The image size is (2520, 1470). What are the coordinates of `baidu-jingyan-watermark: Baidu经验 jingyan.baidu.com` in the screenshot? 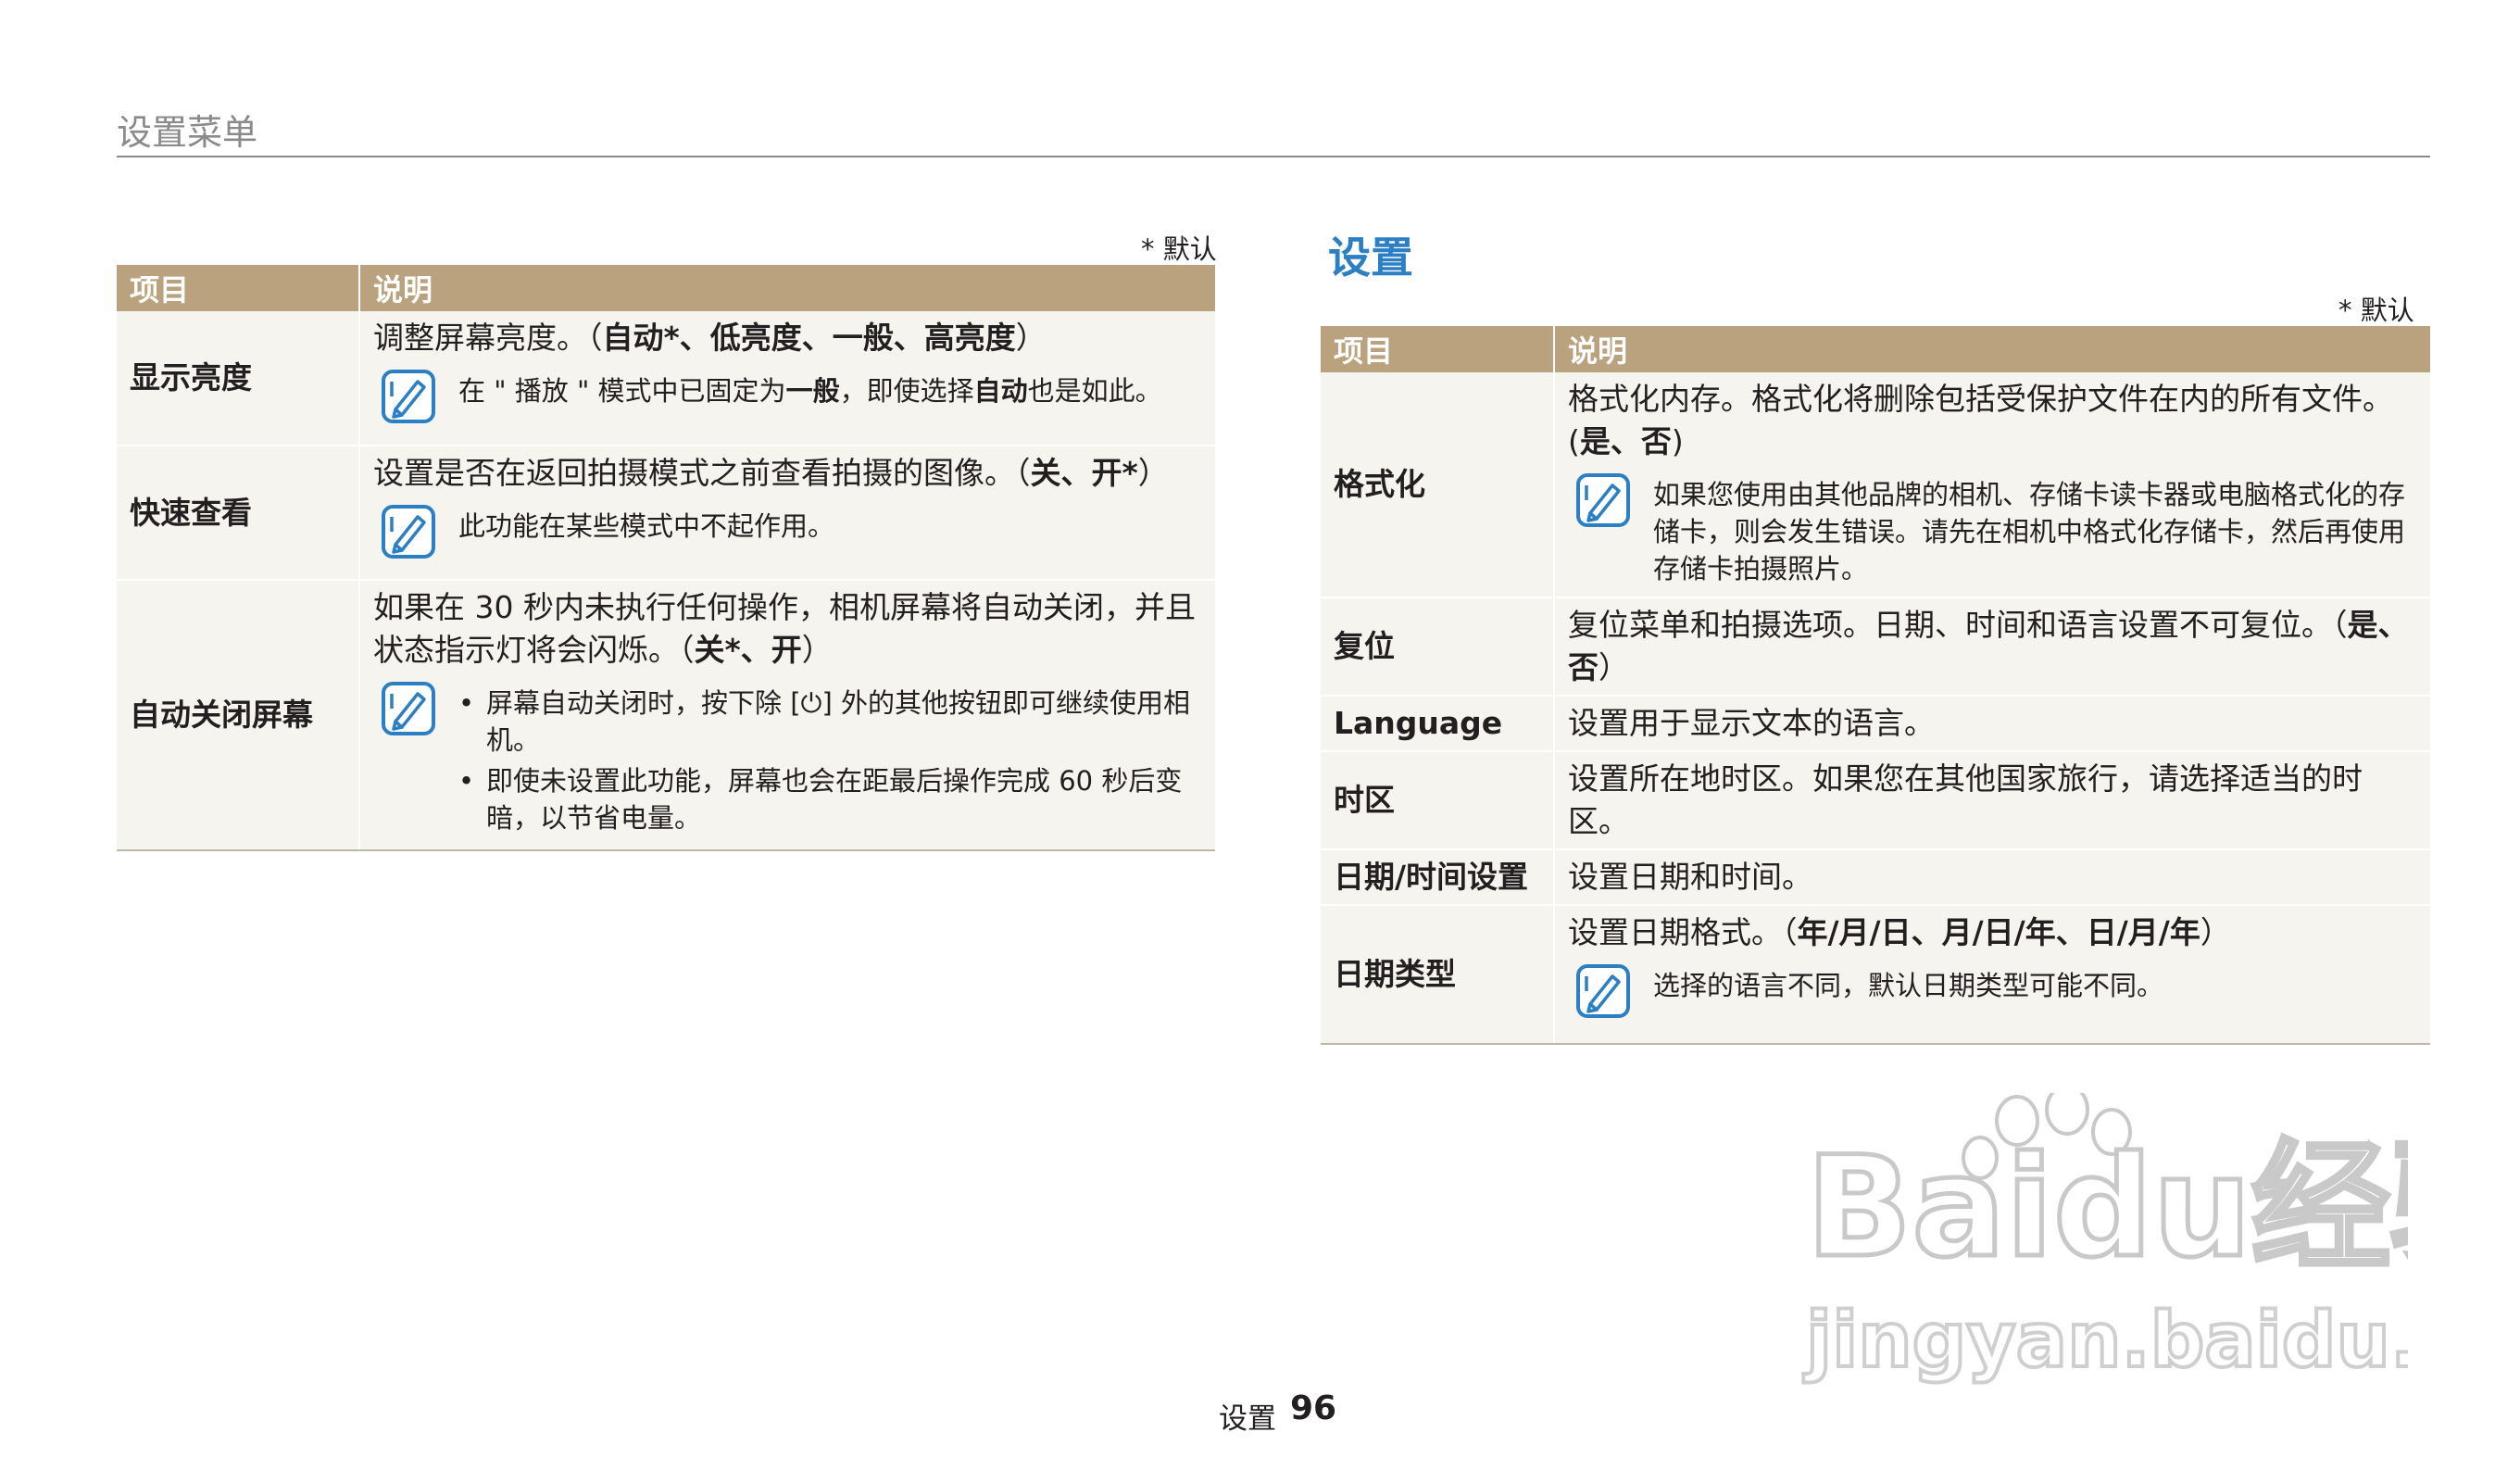 It's located at (2104, 1240).